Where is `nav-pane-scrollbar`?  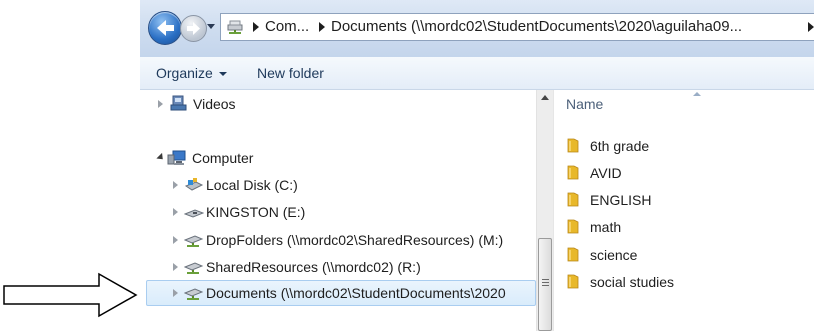
nav-pane-scrollbar is located at coordinates (545, 210).